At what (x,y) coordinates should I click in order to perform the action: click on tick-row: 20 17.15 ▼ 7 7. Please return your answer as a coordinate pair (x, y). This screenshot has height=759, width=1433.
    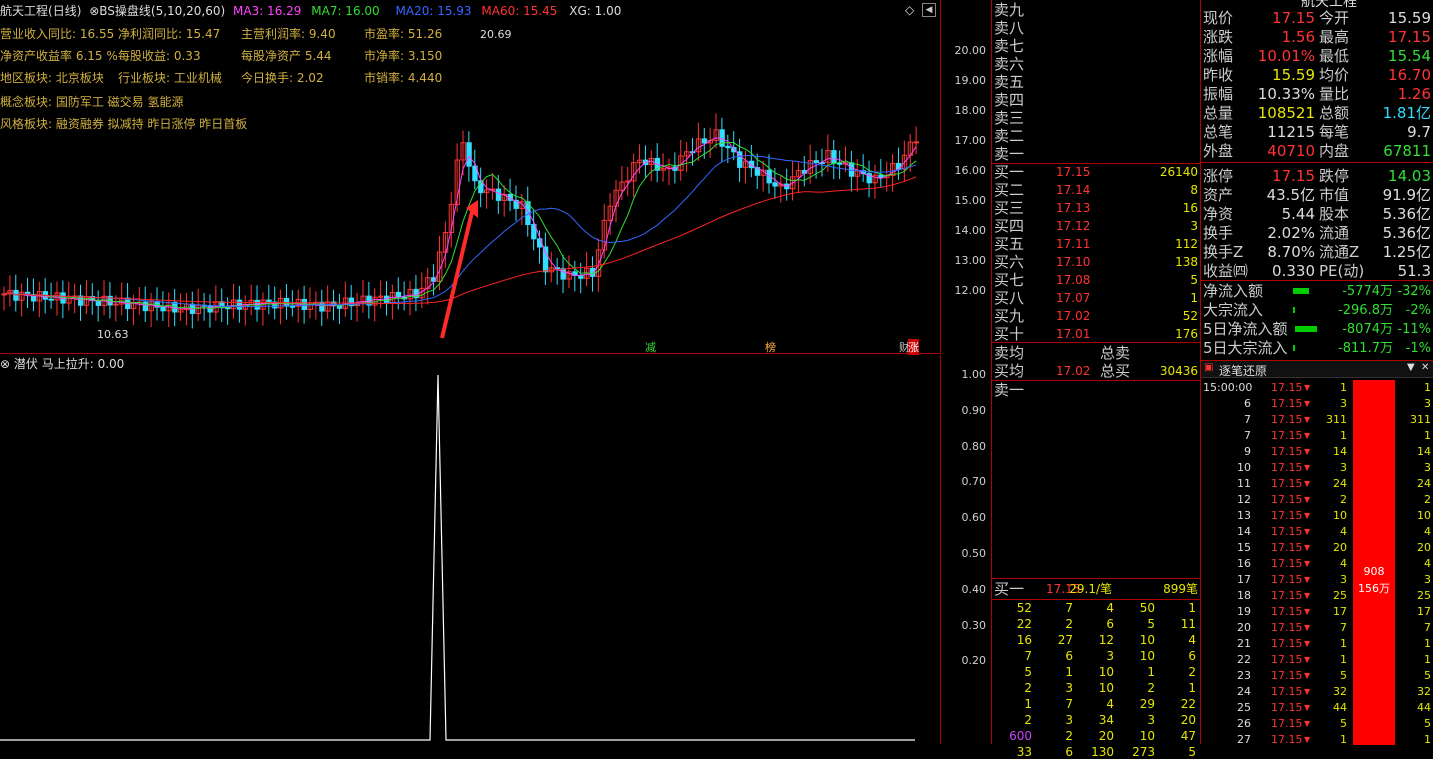
    Looking at the image, I should click on (1317, 628).